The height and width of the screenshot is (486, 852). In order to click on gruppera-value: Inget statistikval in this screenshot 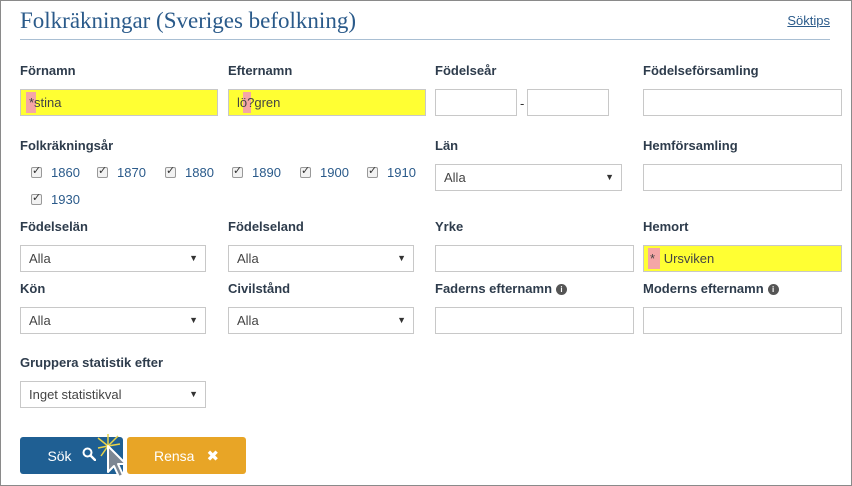, I will do `click(75, 394)`.